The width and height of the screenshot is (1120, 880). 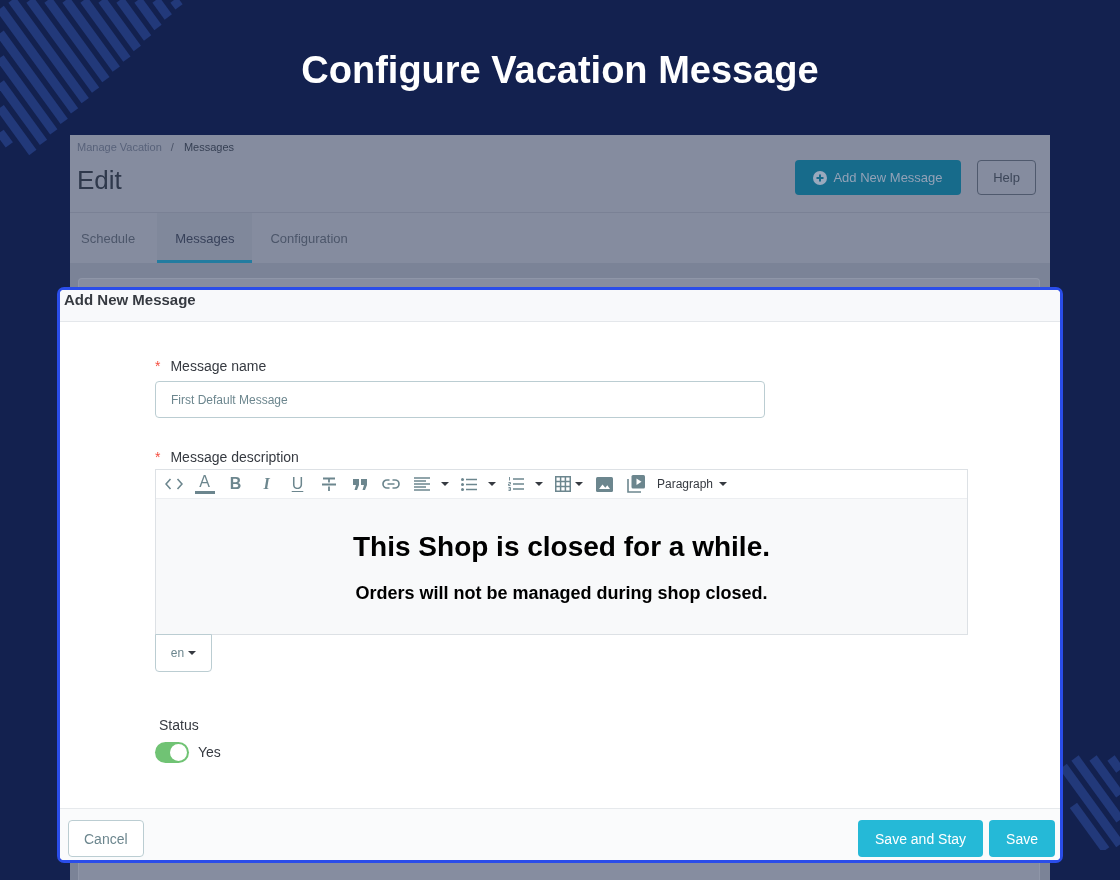 I want to click on save-and-stay-button: Save and Stay, so click(x=921, y=838).